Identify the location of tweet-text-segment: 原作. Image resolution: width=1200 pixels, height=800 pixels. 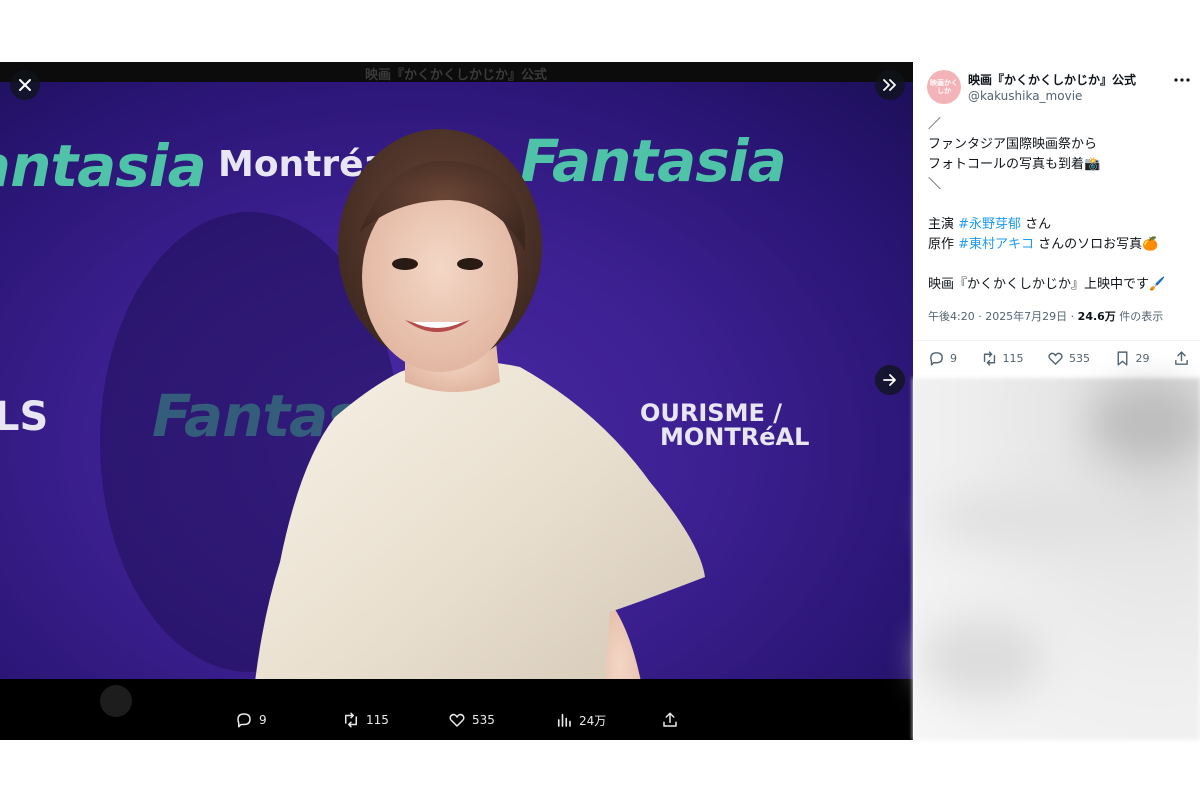
(943, 244).